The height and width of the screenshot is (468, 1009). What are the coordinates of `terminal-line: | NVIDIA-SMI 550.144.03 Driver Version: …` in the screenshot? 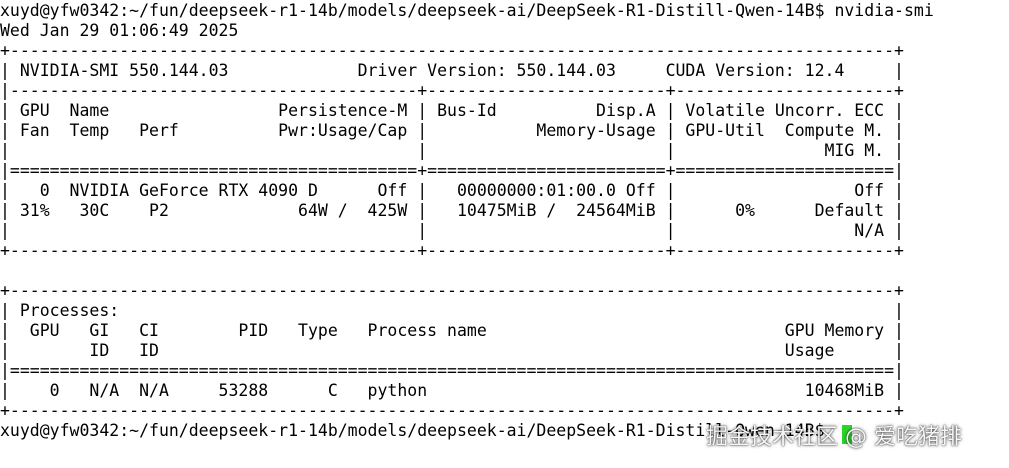 It's located at (452, 70).